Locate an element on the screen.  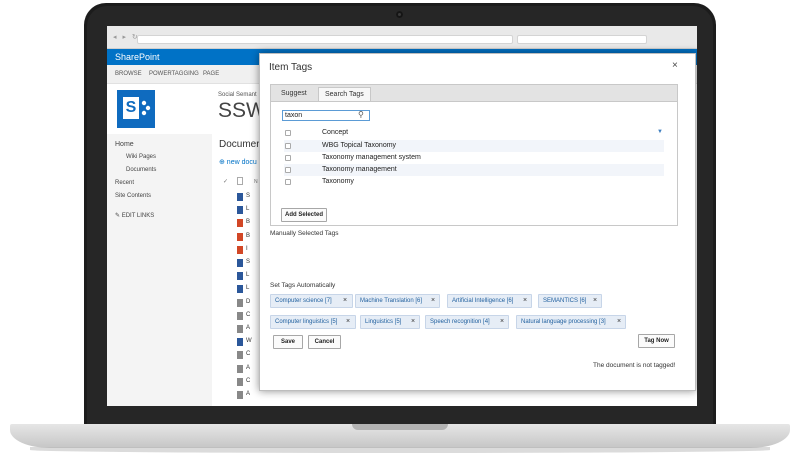
document-row: D is located at coordinates (238, 303).